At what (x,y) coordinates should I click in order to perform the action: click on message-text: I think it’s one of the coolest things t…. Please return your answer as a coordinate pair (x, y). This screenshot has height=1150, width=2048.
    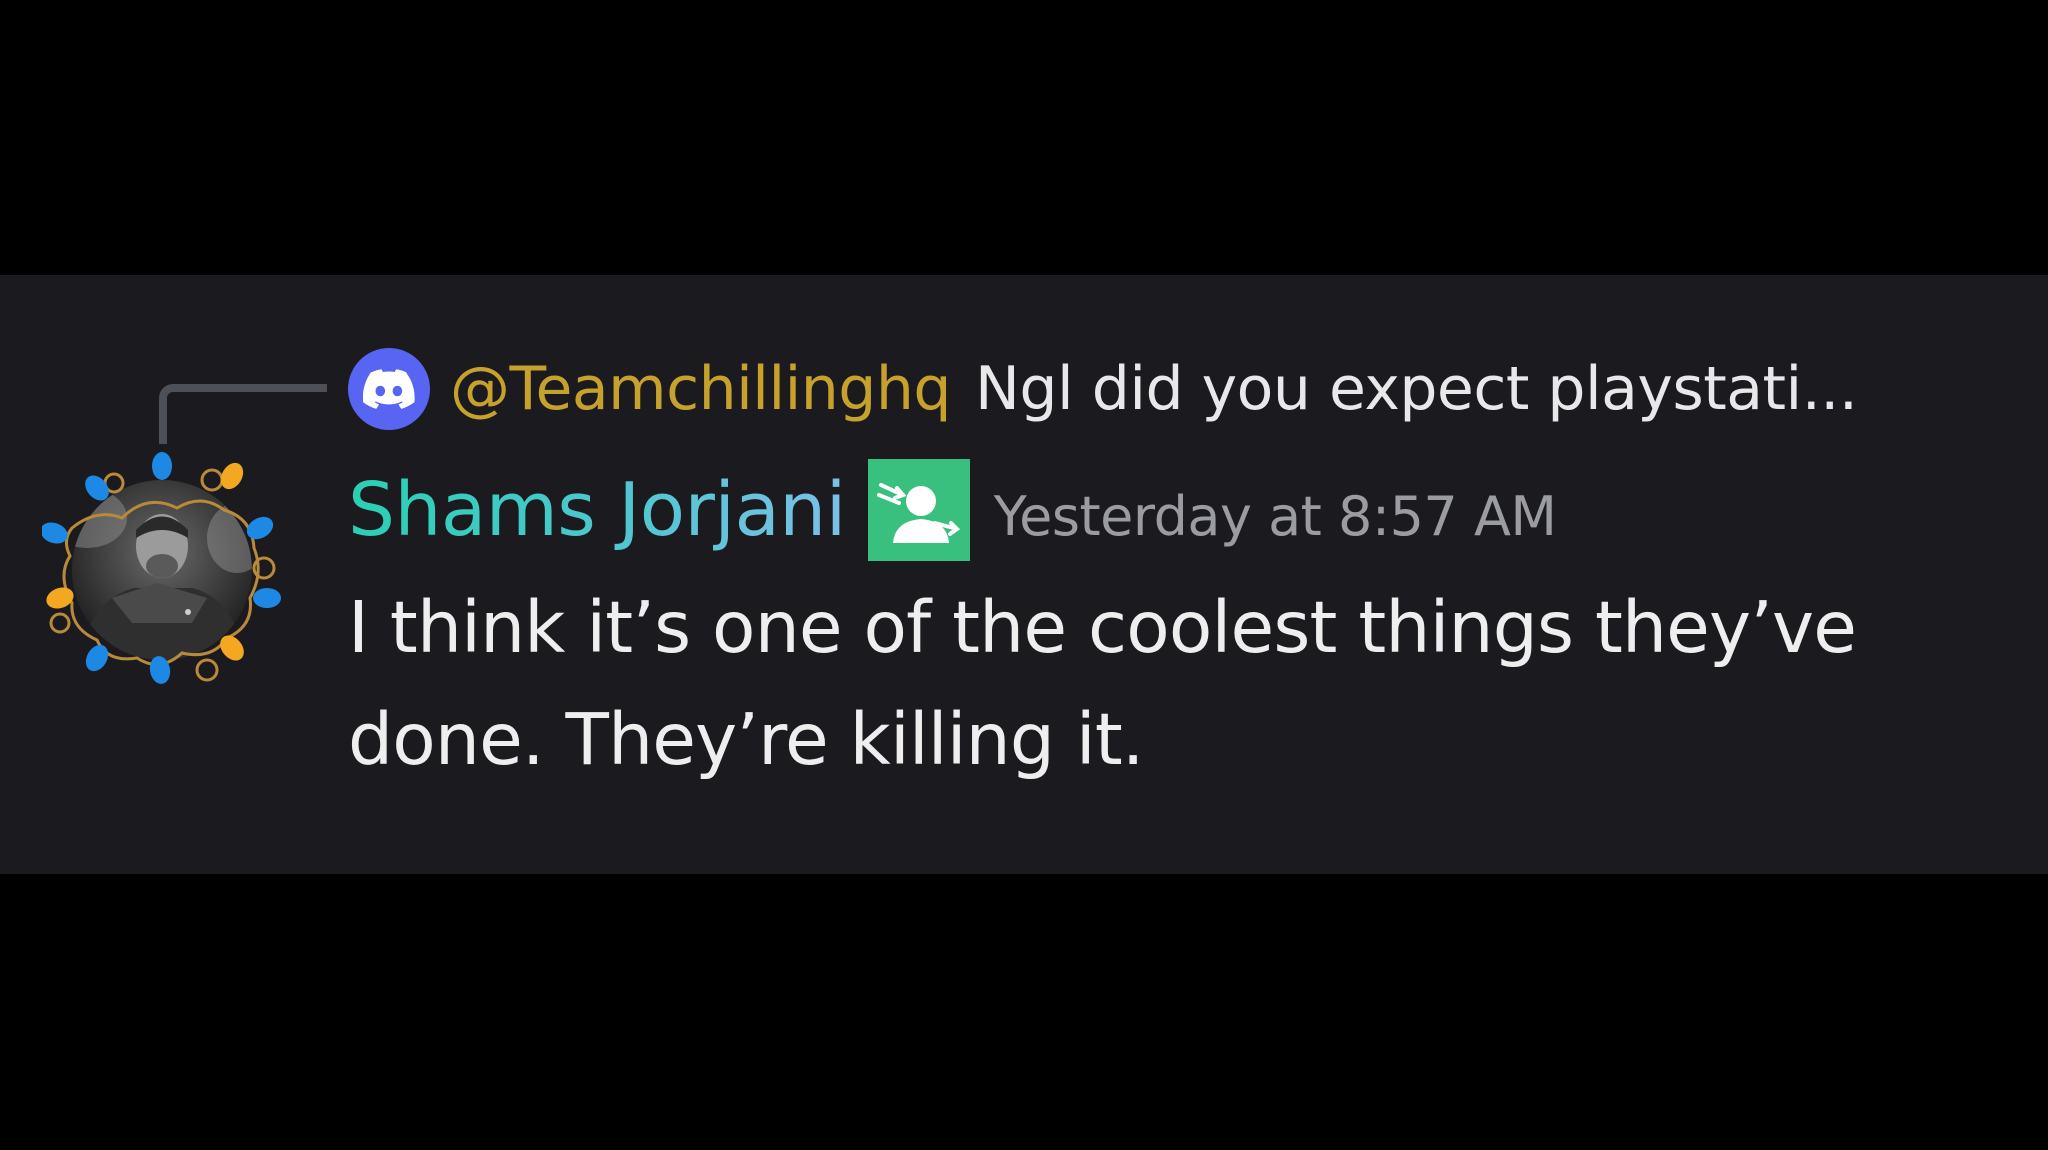
    Looking at the image, I should click on (1102, 683).